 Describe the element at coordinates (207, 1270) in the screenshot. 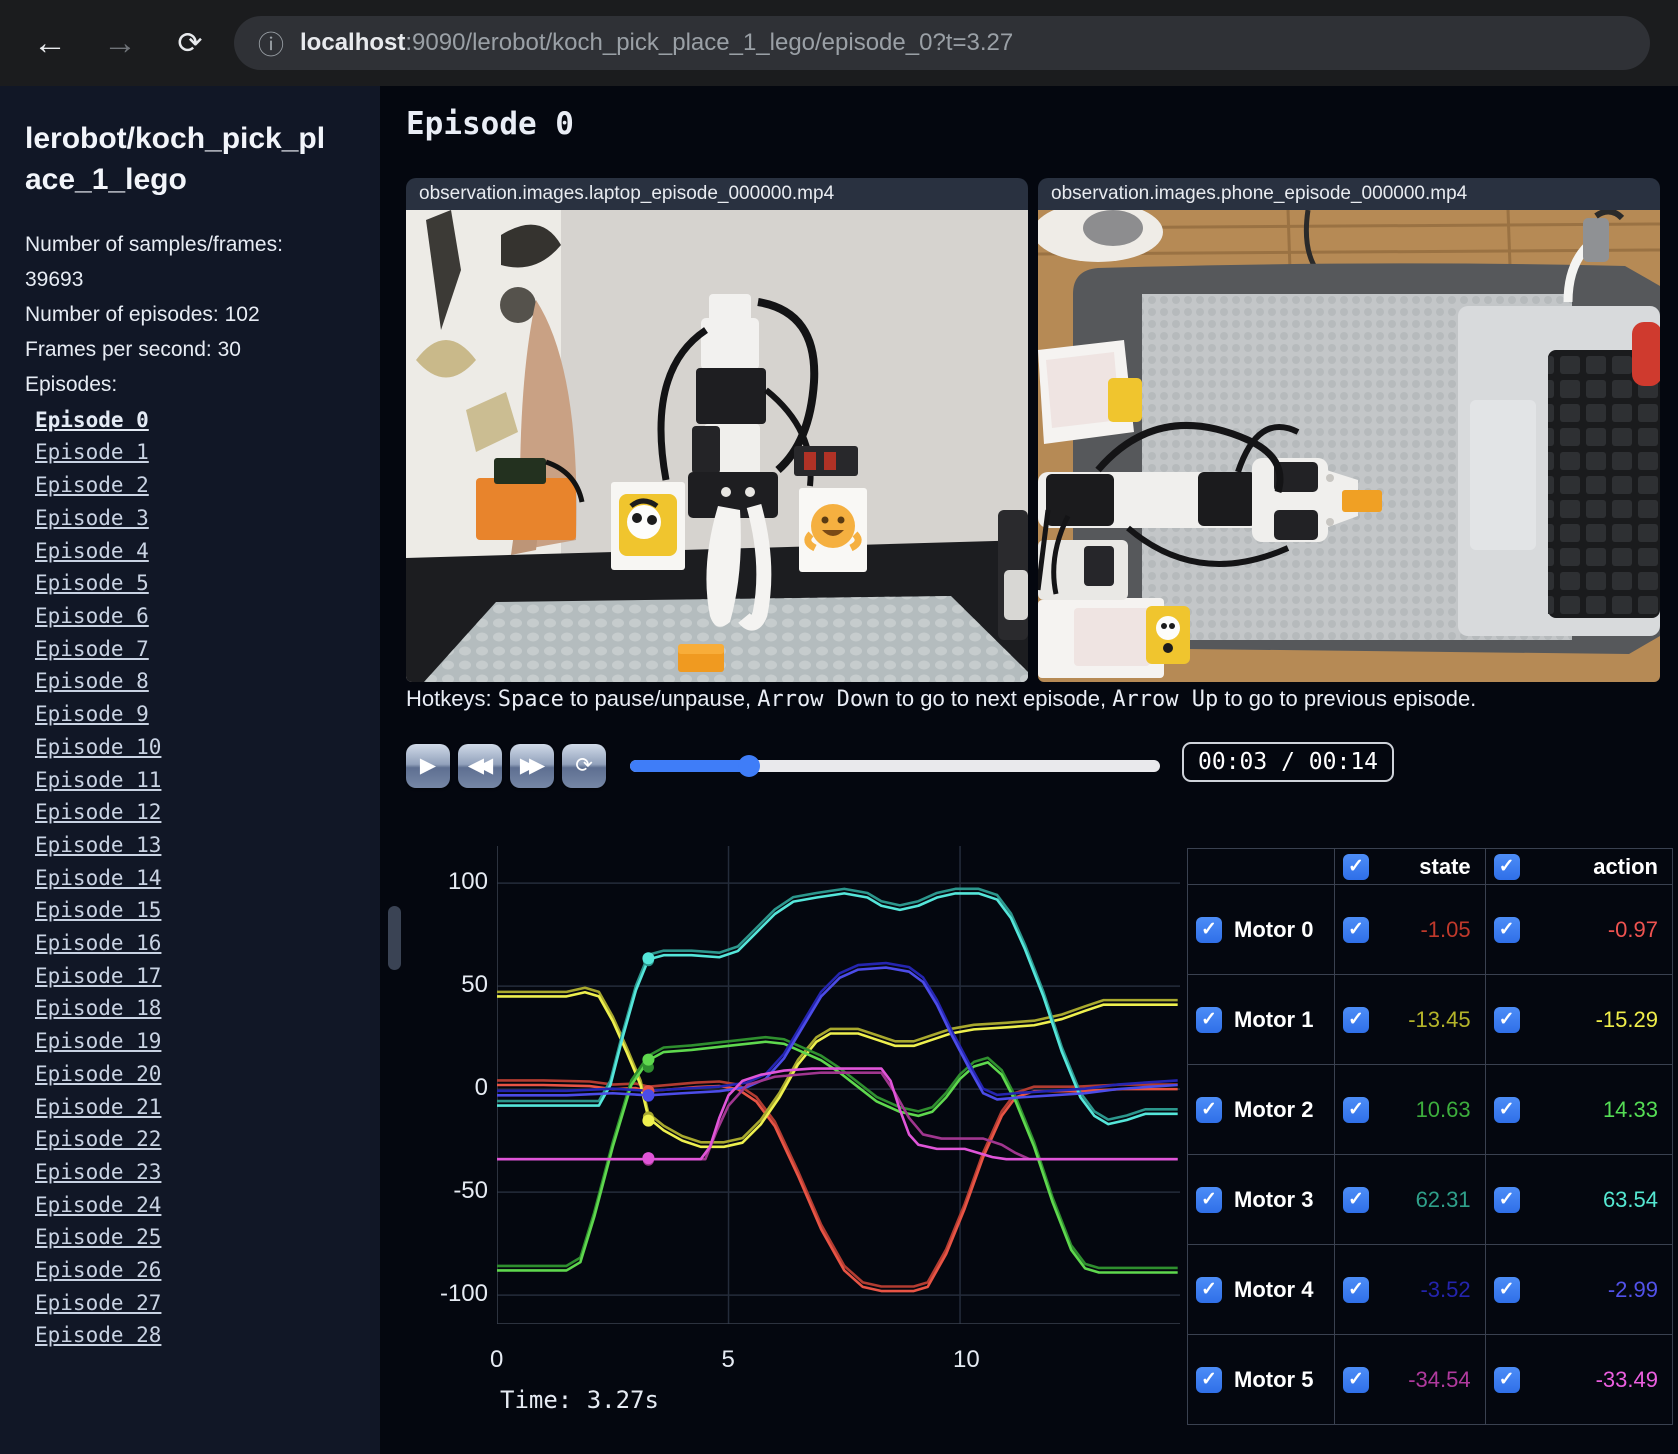

I see `episode-link-26: Episode 26` at that location.